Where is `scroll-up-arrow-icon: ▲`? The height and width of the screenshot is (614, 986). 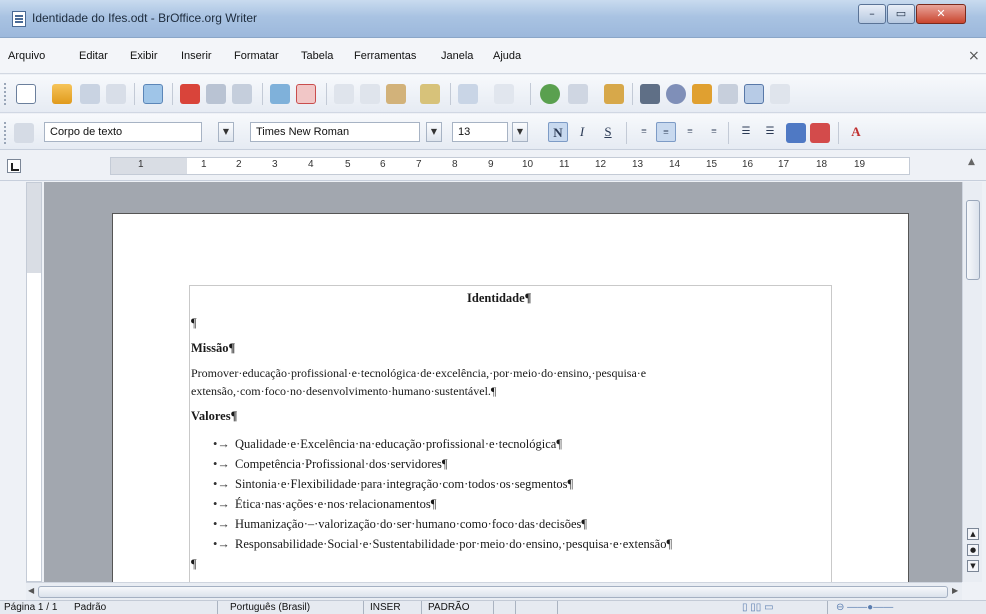
scroll-up-arrow-icon: ▲ is located at coordinates (971, 162).